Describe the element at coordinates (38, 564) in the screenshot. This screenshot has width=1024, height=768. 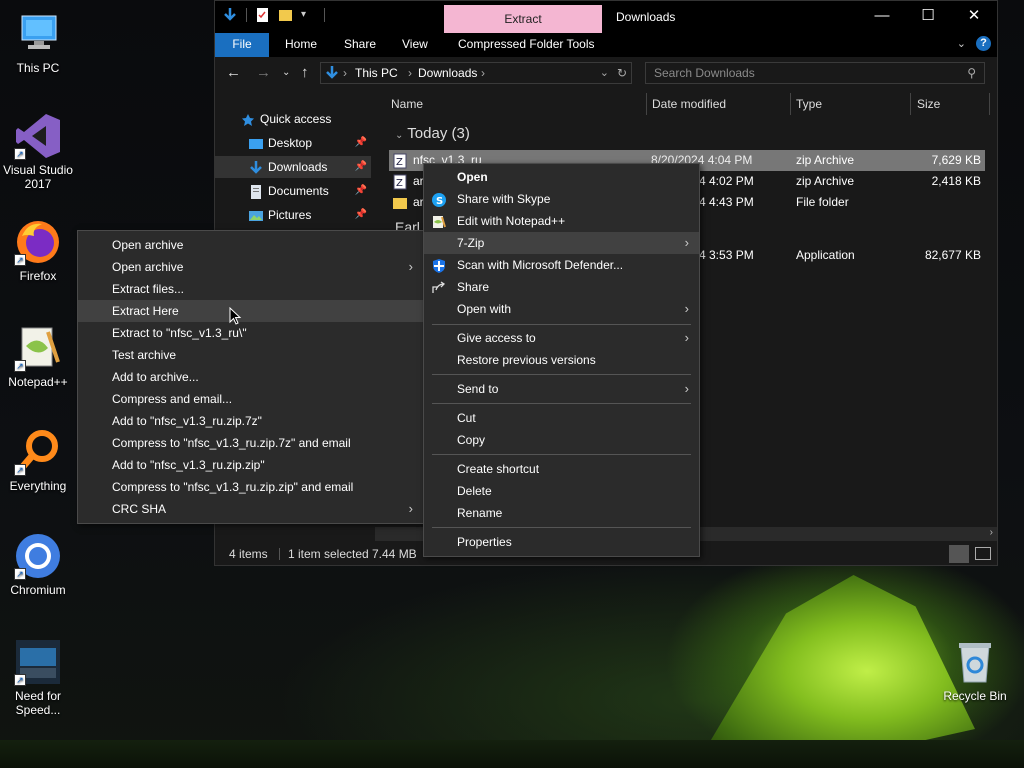
I see `desktop-icon-chromium: ↗ Chromium` at that location.